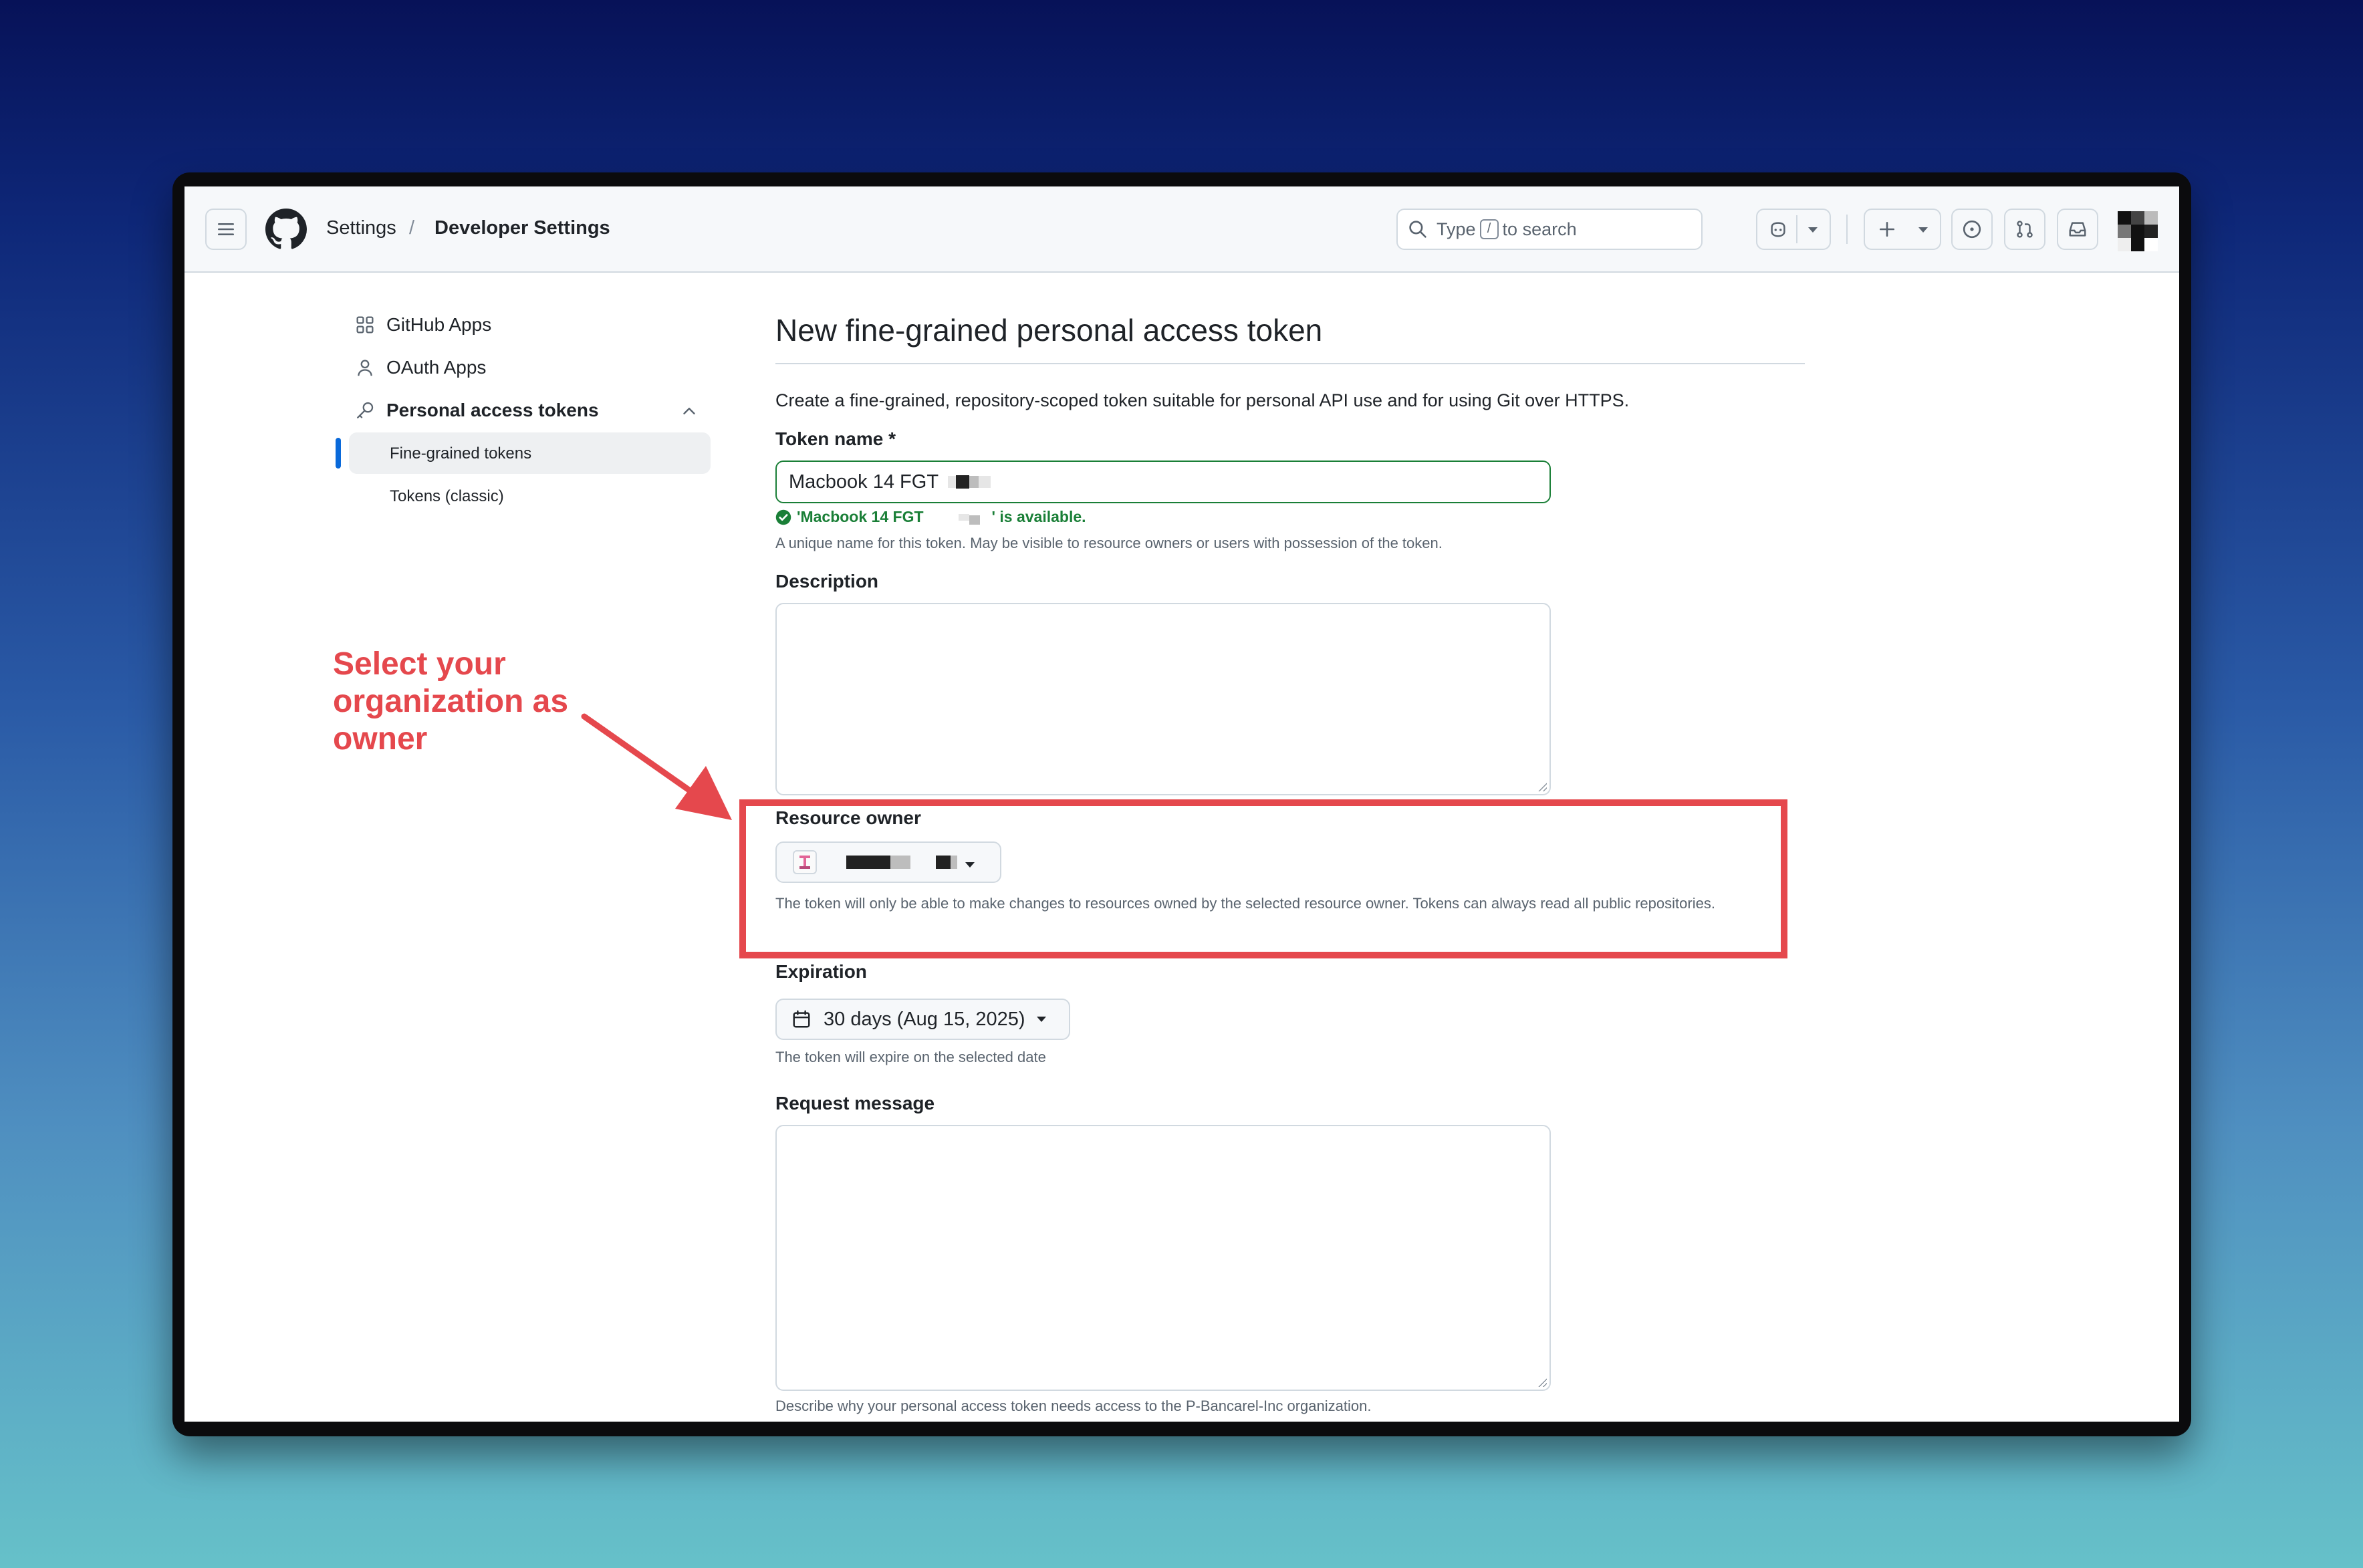 The width and height of the screenshot is (2363, 1568). What do you see at coordinates (1163, 699) in the screenshot?
I see `description-textarea` at bounding box center [1163, 699].